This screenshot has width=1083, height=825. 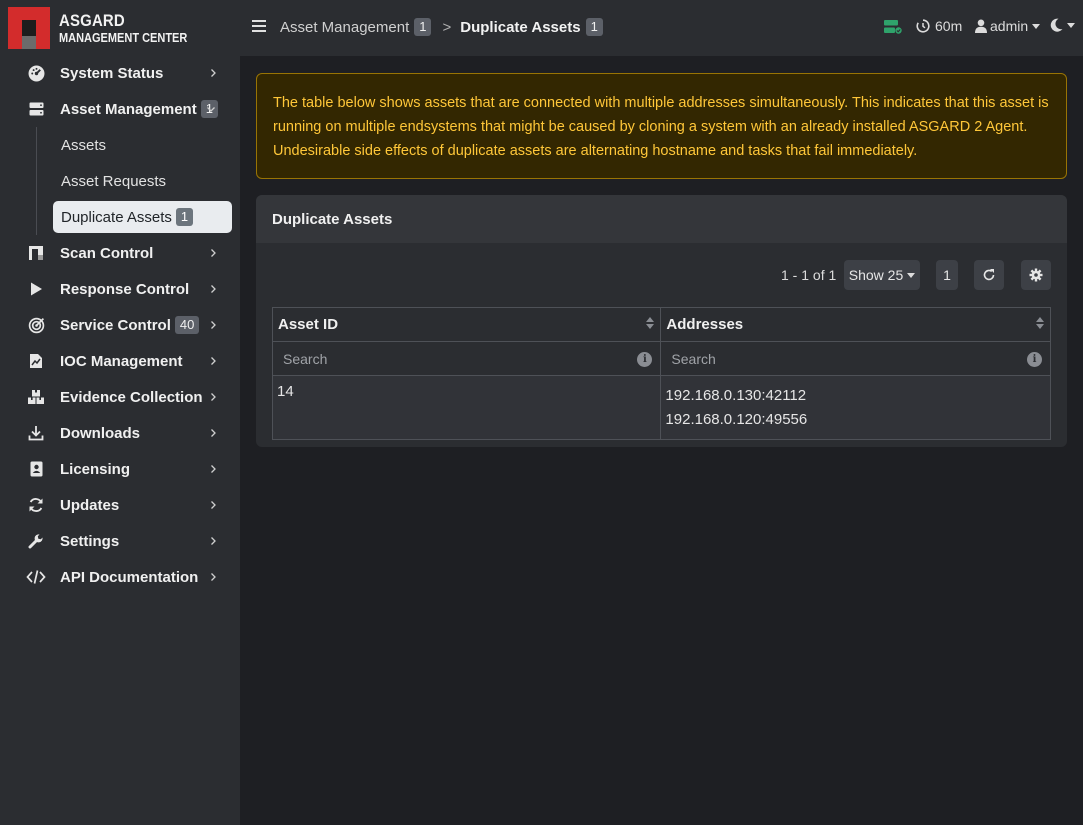 I want to click on sidebar-item-licensing: Licensing, so click(x=120, y=469).